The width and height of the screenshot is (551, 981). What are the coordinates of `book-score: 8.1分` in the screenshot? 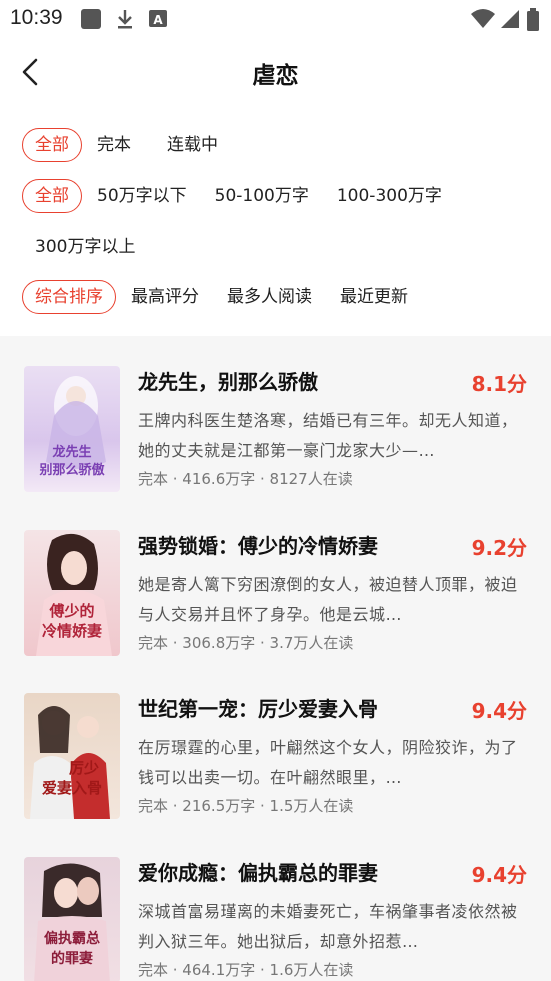 It's located at (499, 384).